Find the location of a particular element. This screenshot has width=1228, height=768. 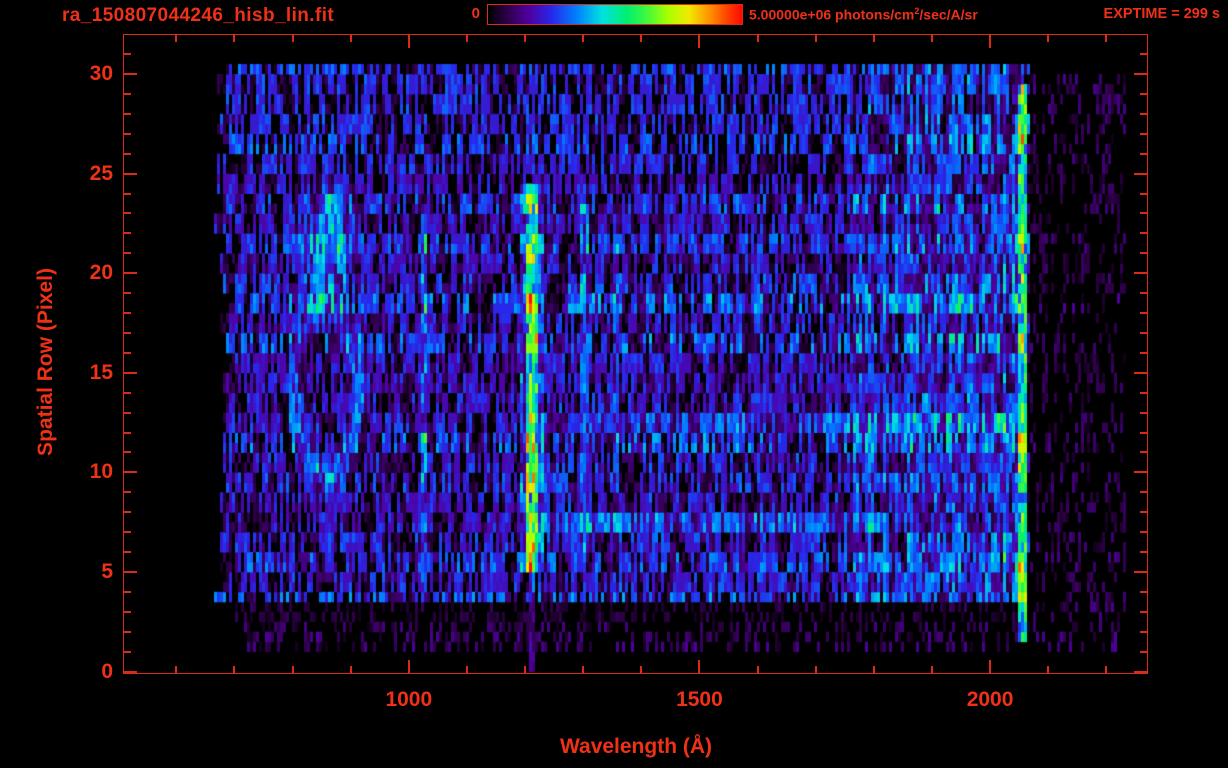

y-tick-label: 30 is located at coordinates (101, 73).